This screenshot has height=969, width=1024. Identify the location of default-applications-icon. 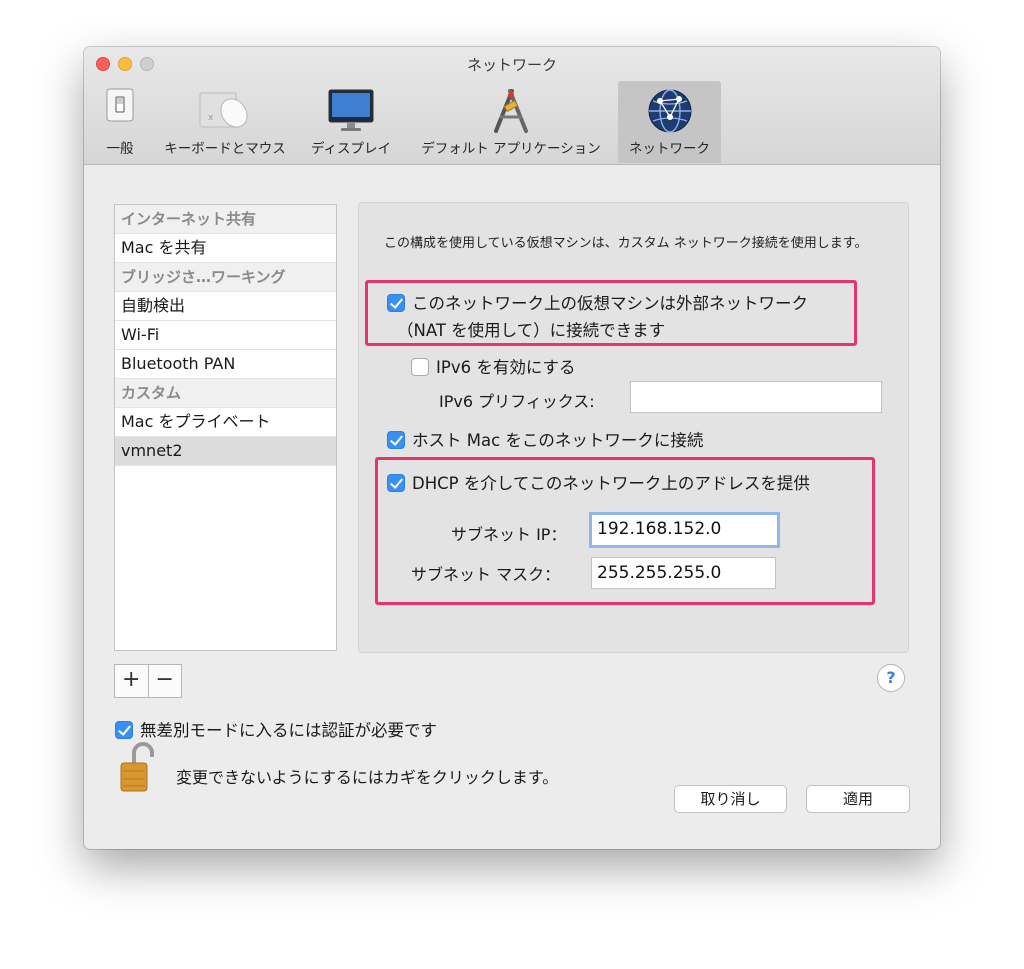
(511, 113).